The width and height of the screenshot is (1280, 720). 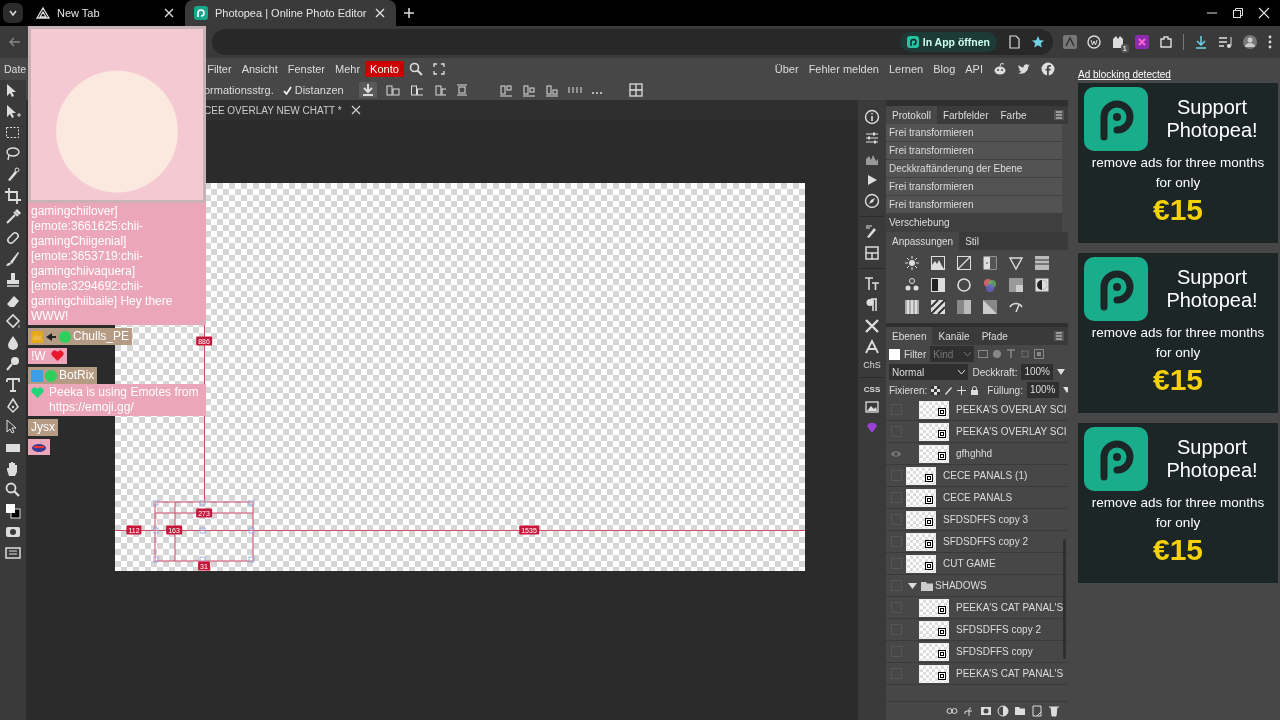 What do you see at coordinates (15, 42) in the screenshot?
I see `back-icon` at bounding box center [15, 42].